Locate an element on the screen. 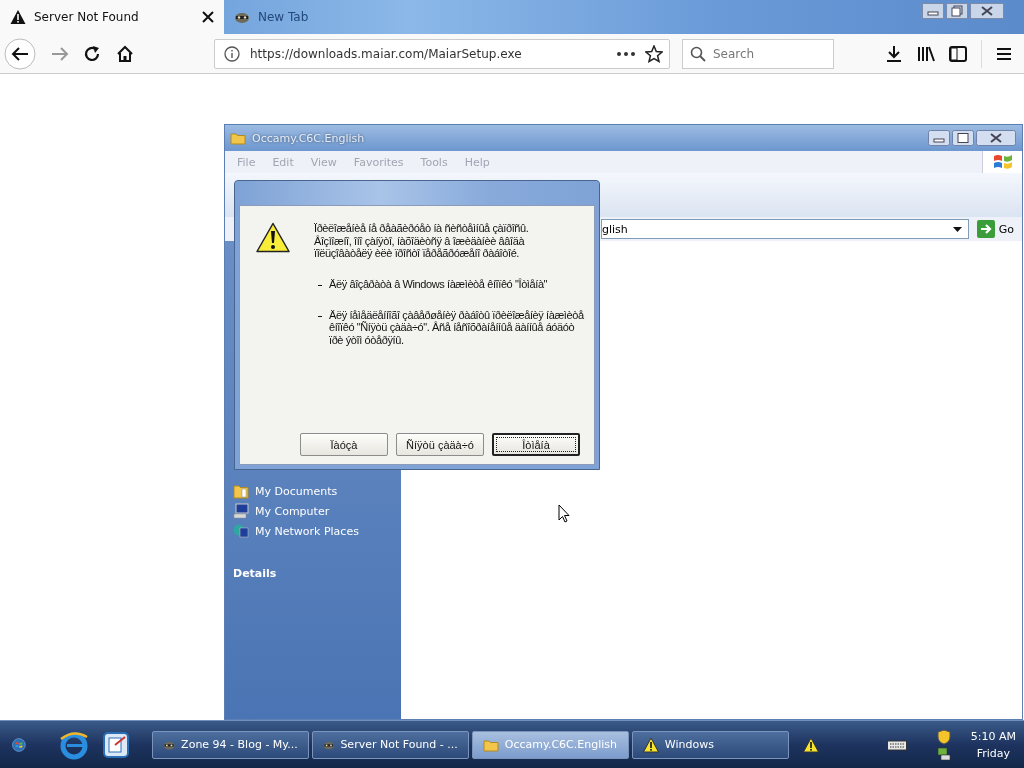 The image size is (1024, 768). dropdown-arrow-icon is located at coordinates (957, 229).